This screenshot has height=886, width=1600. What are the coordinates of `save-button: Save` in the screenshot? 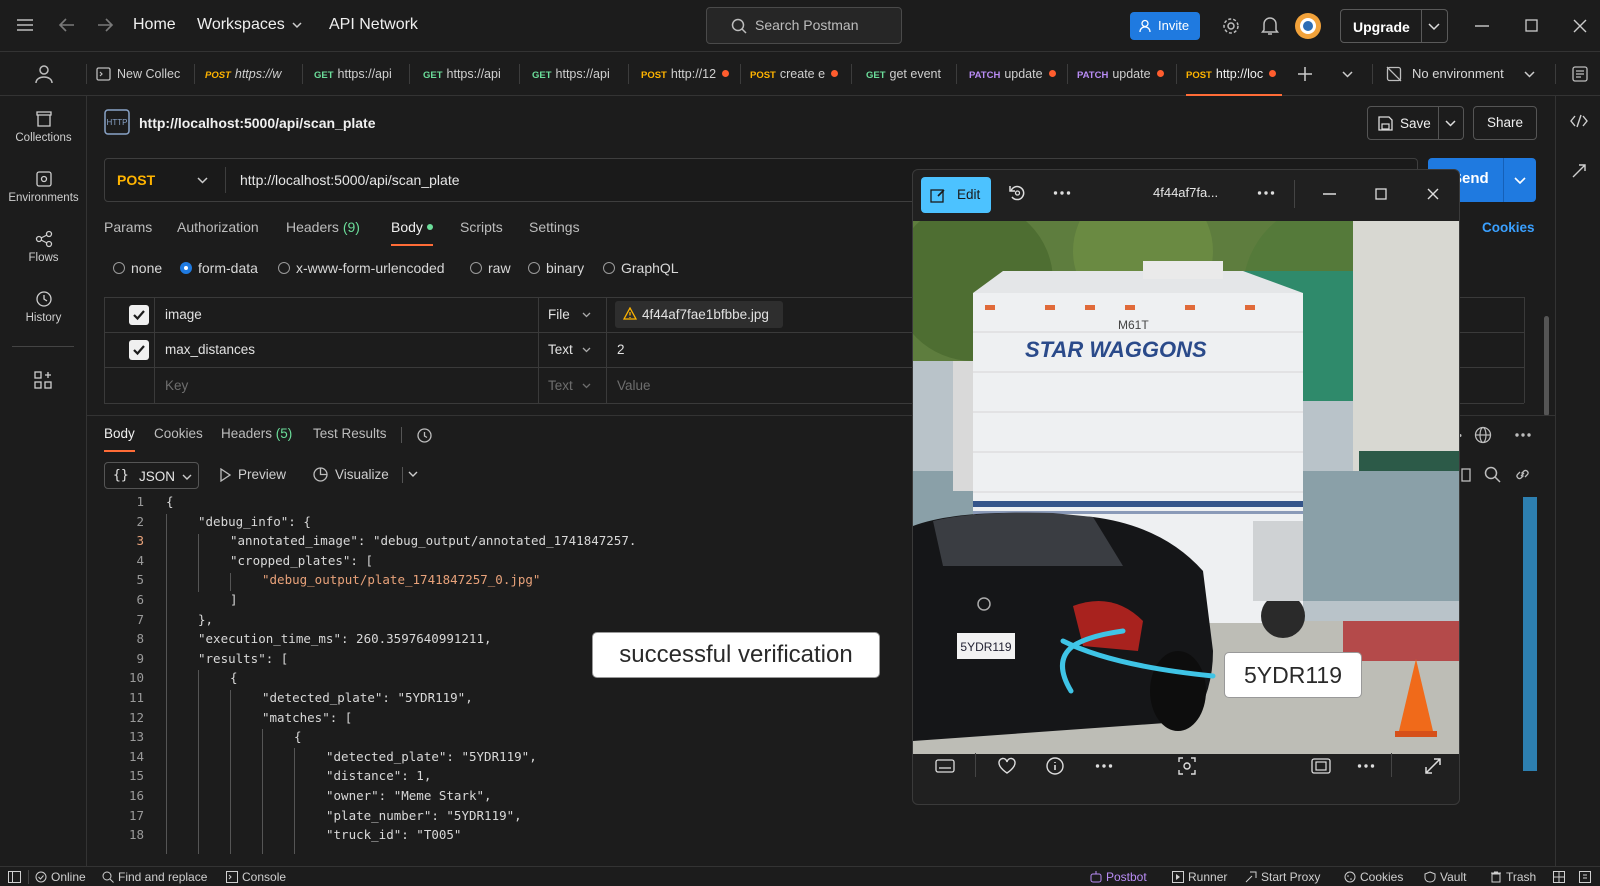 It's located at (1415, 123).